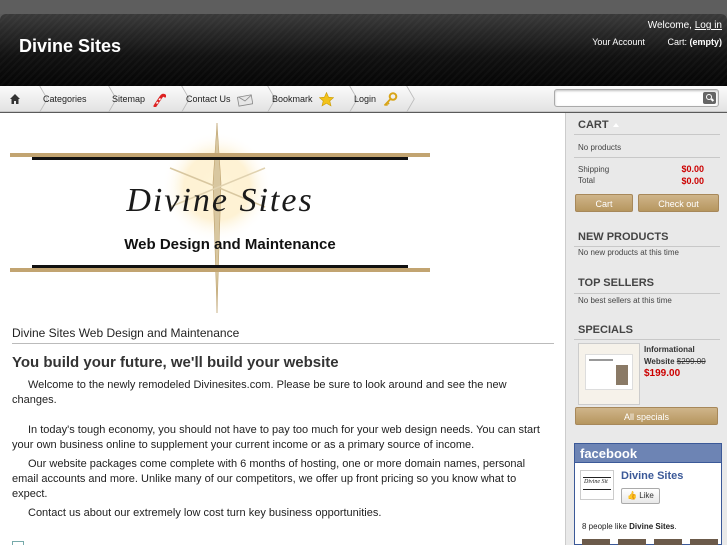 The height and width of the screenshot is (545, 727). What do you see at coordinates (680, 356) in the screenshot?
I see `special-product-name: Informational Website $299.00` at bounding box center [680, 356].